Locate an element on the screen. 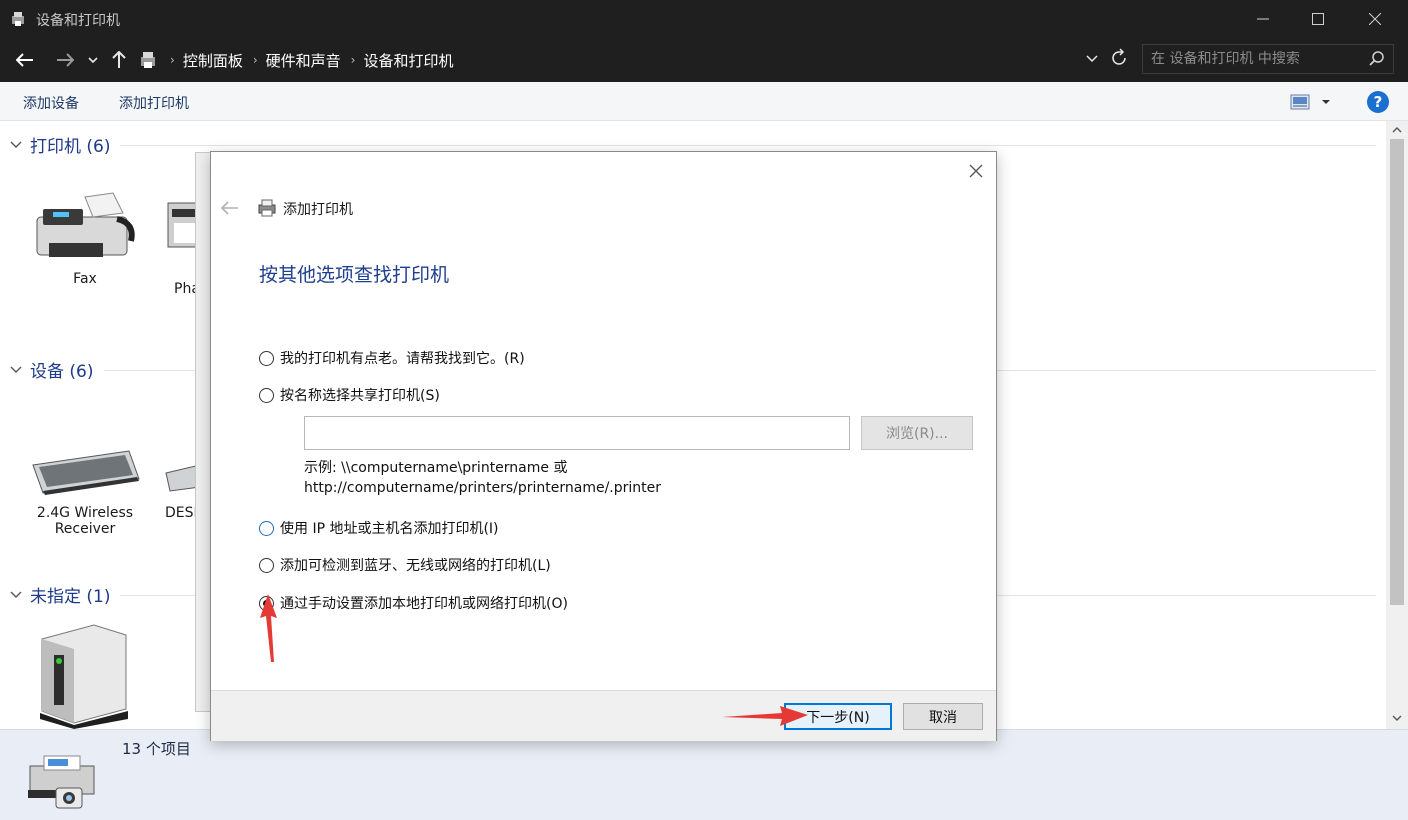  device-wireless-receiver: 2.4G Wireless Receiver is located at coordinates (85, 489).